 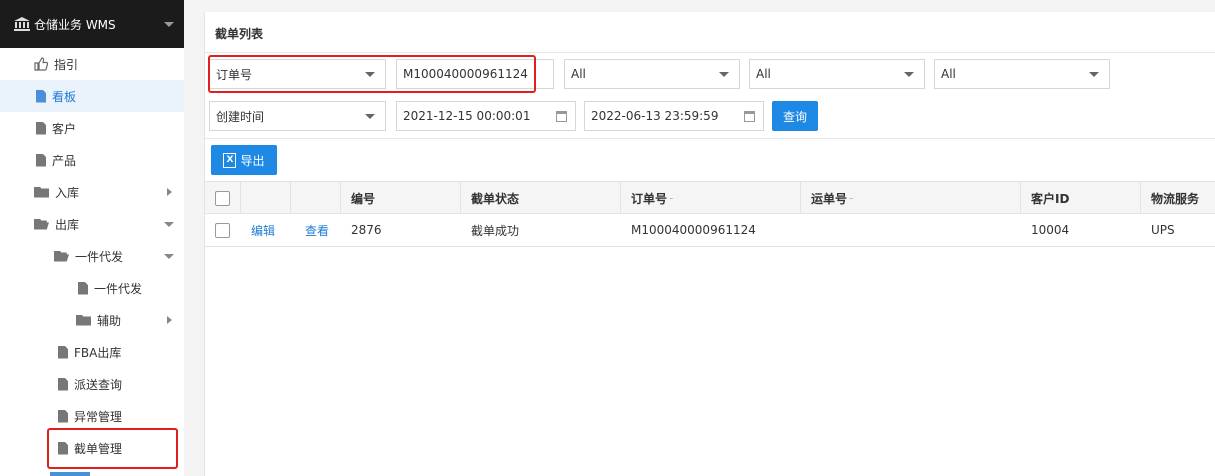 What do you see at coordinates (366, 230) in the screenshot?
I see `cell-id: 2876` at bounding box center [366, 230].